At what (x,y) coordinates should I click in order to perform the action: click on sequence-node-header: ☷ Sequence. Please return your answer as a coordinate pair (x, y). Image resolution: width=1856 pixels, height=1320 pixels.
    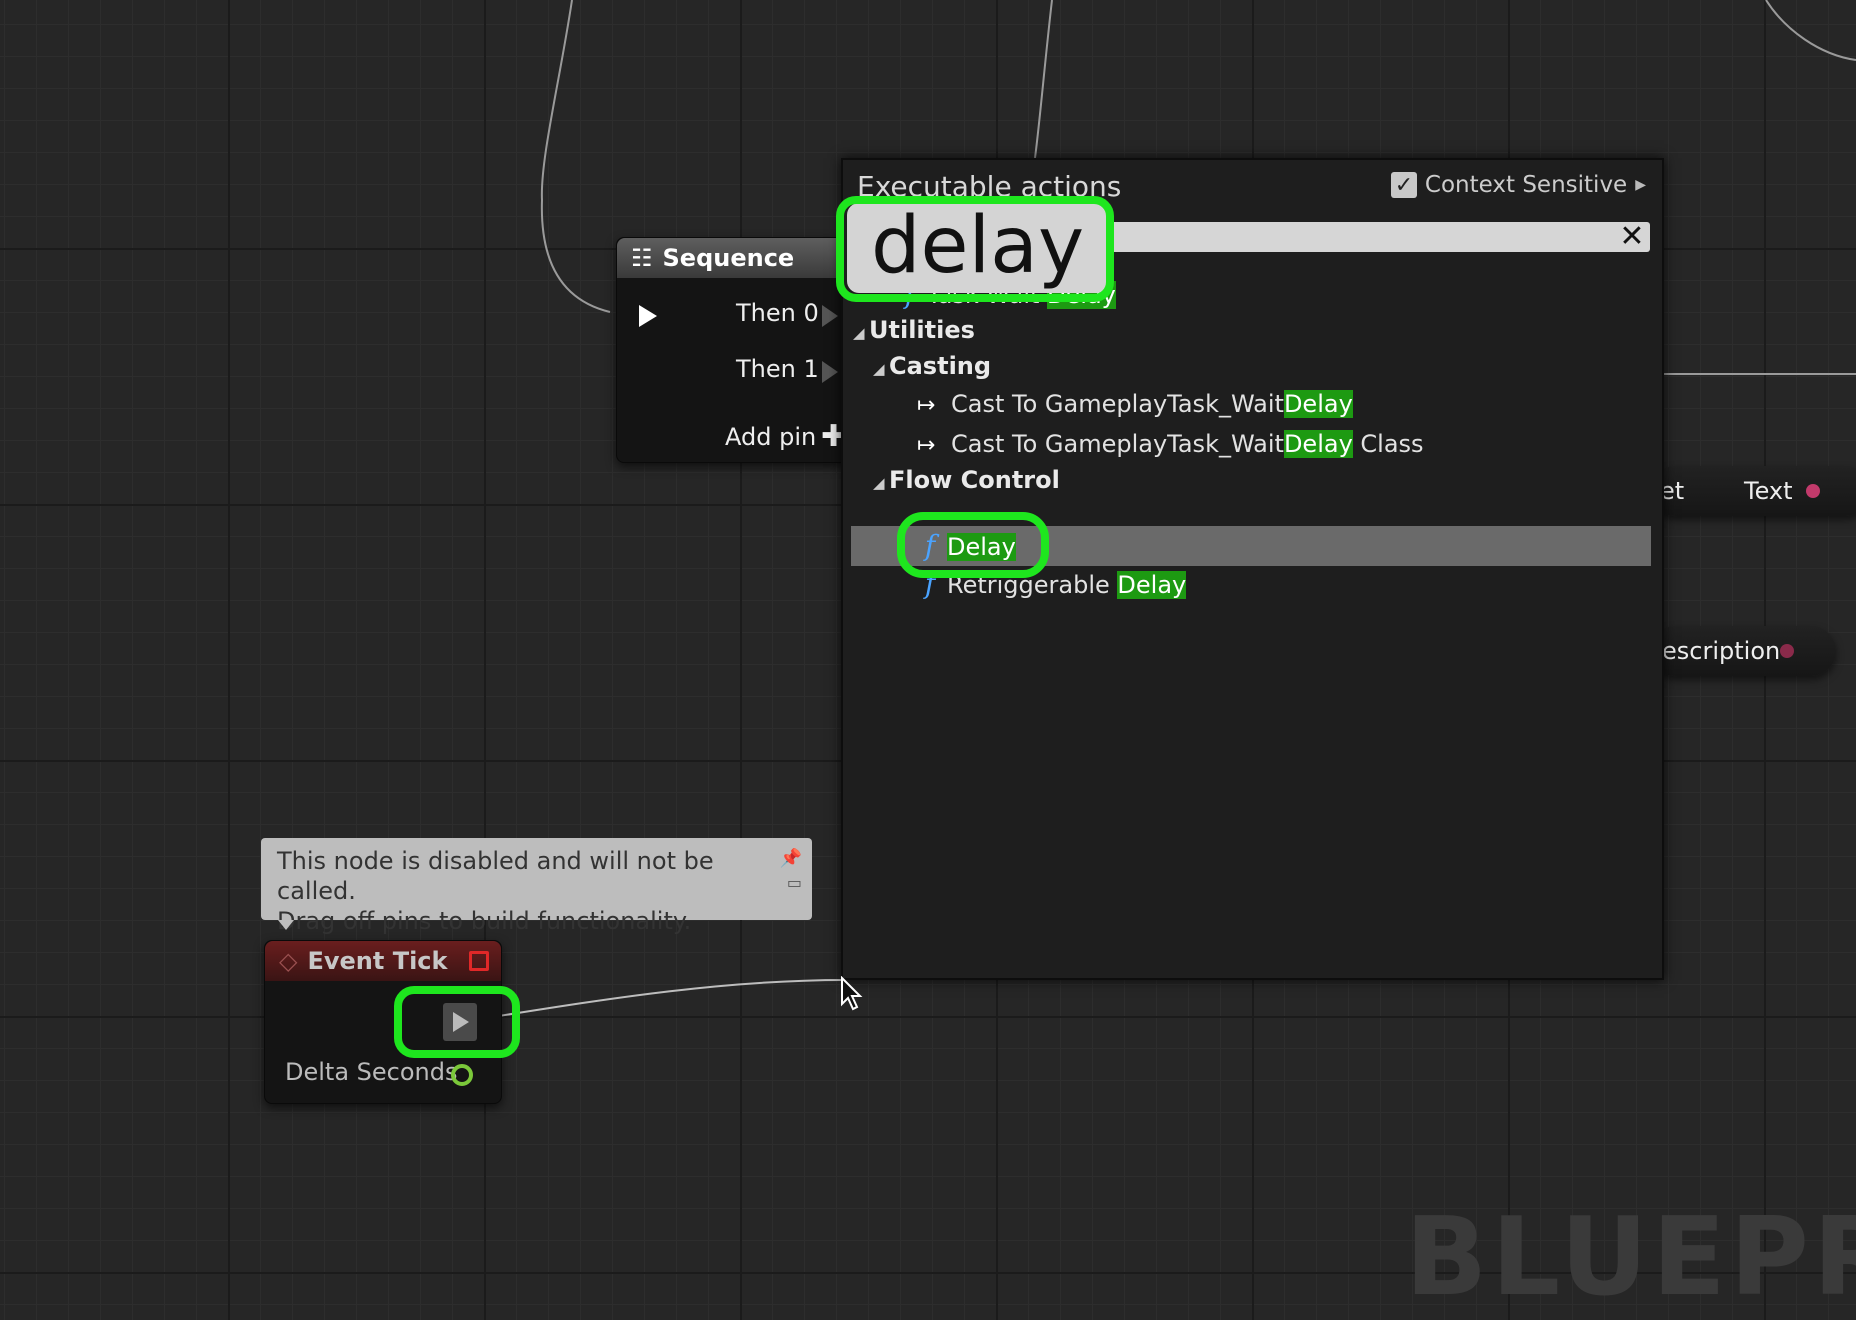
    Looking at the image, I should click on (733, 258).